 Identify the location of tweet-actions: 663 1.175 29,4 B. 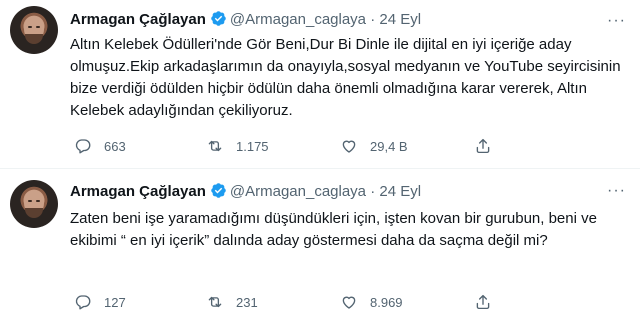
(334, 146).